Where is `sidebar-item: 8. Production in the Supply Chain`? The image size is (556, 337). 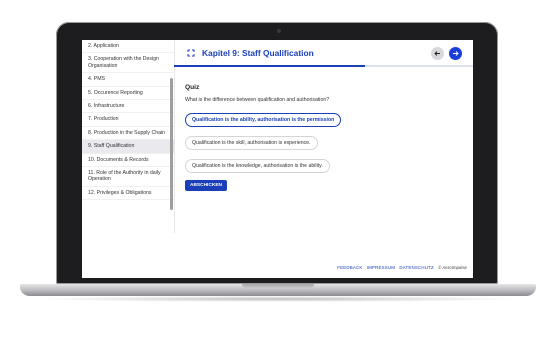
sidebar-item: 8. Production in the Supply Chain is located at coordinates (128, 134).